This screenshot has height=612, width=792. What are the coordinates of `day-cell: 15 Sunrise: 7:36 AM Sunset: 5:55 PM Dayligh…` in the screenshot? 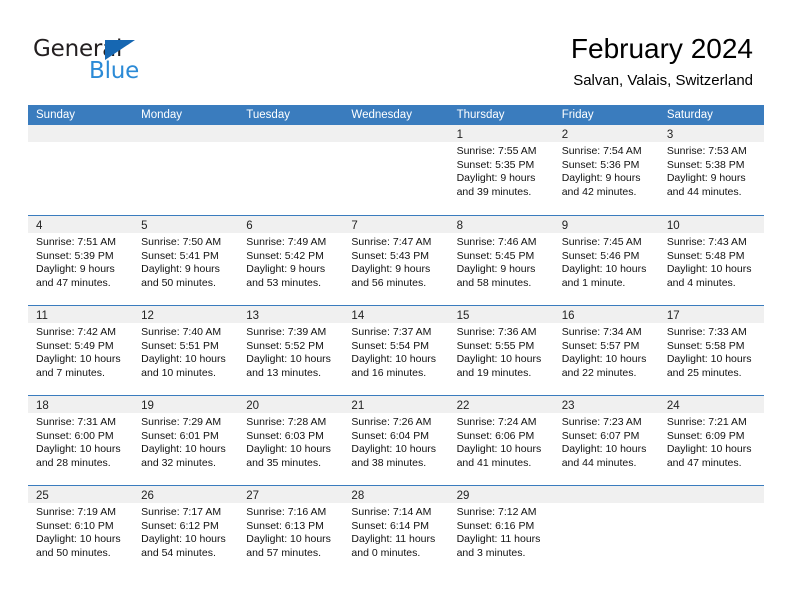 It's located at (501, 350).